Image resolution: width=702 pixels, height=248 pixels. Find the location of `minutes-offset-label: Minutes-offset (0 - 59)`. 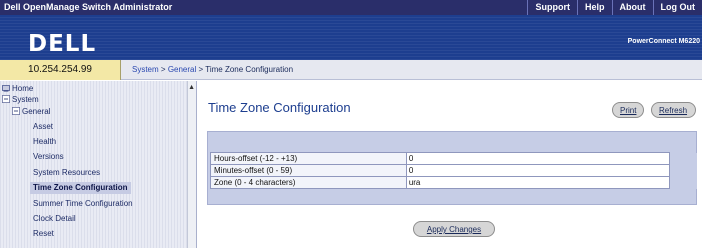

minutes-offset-label: Minutes-offset (0 - 59) is located at coordinates (308, 170).